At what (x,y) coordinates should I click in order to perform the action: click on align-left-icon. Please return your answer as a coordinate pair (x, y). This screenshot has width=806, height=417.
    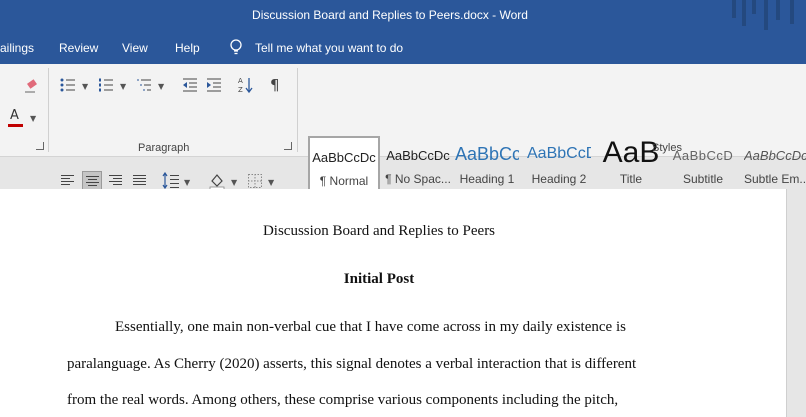
    Looking at the image, I should click on (67, 181).